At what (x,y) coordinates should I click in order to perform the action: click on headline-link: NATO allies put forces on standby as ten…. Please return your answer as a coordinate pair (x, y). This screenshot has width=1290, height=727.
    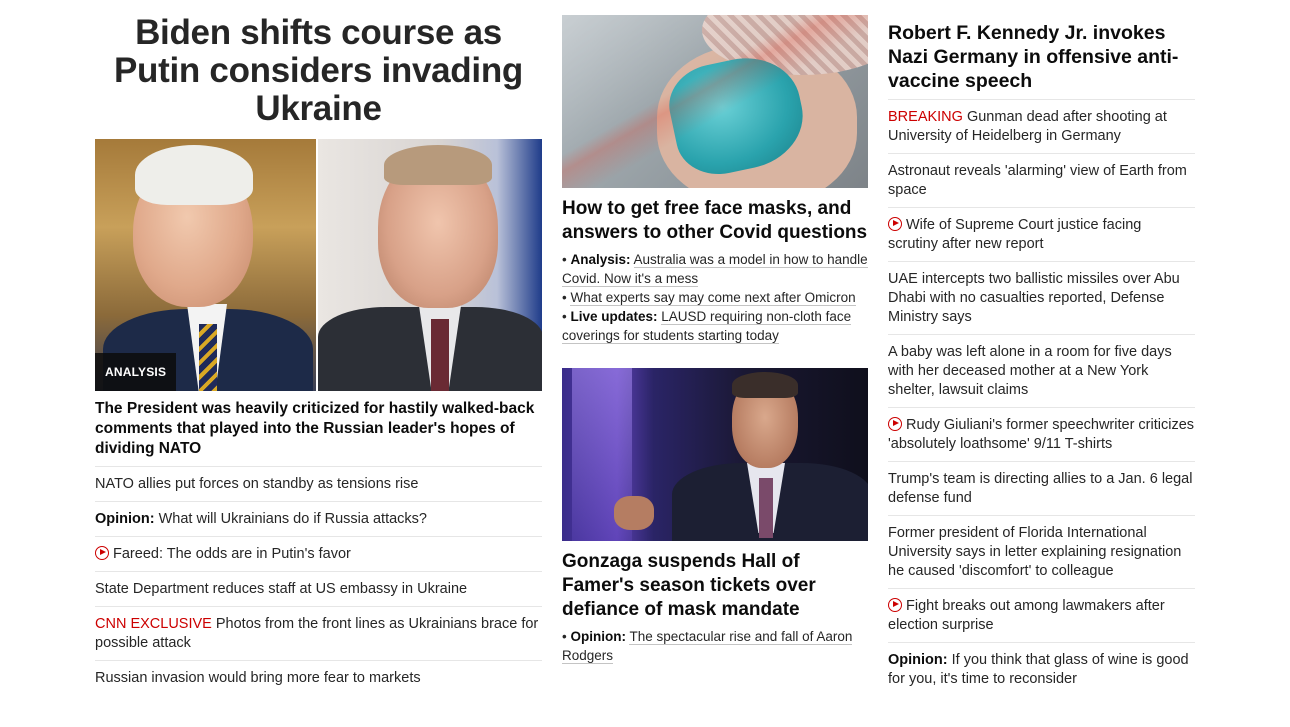
    Looking at the image, I should click on (256, 484).